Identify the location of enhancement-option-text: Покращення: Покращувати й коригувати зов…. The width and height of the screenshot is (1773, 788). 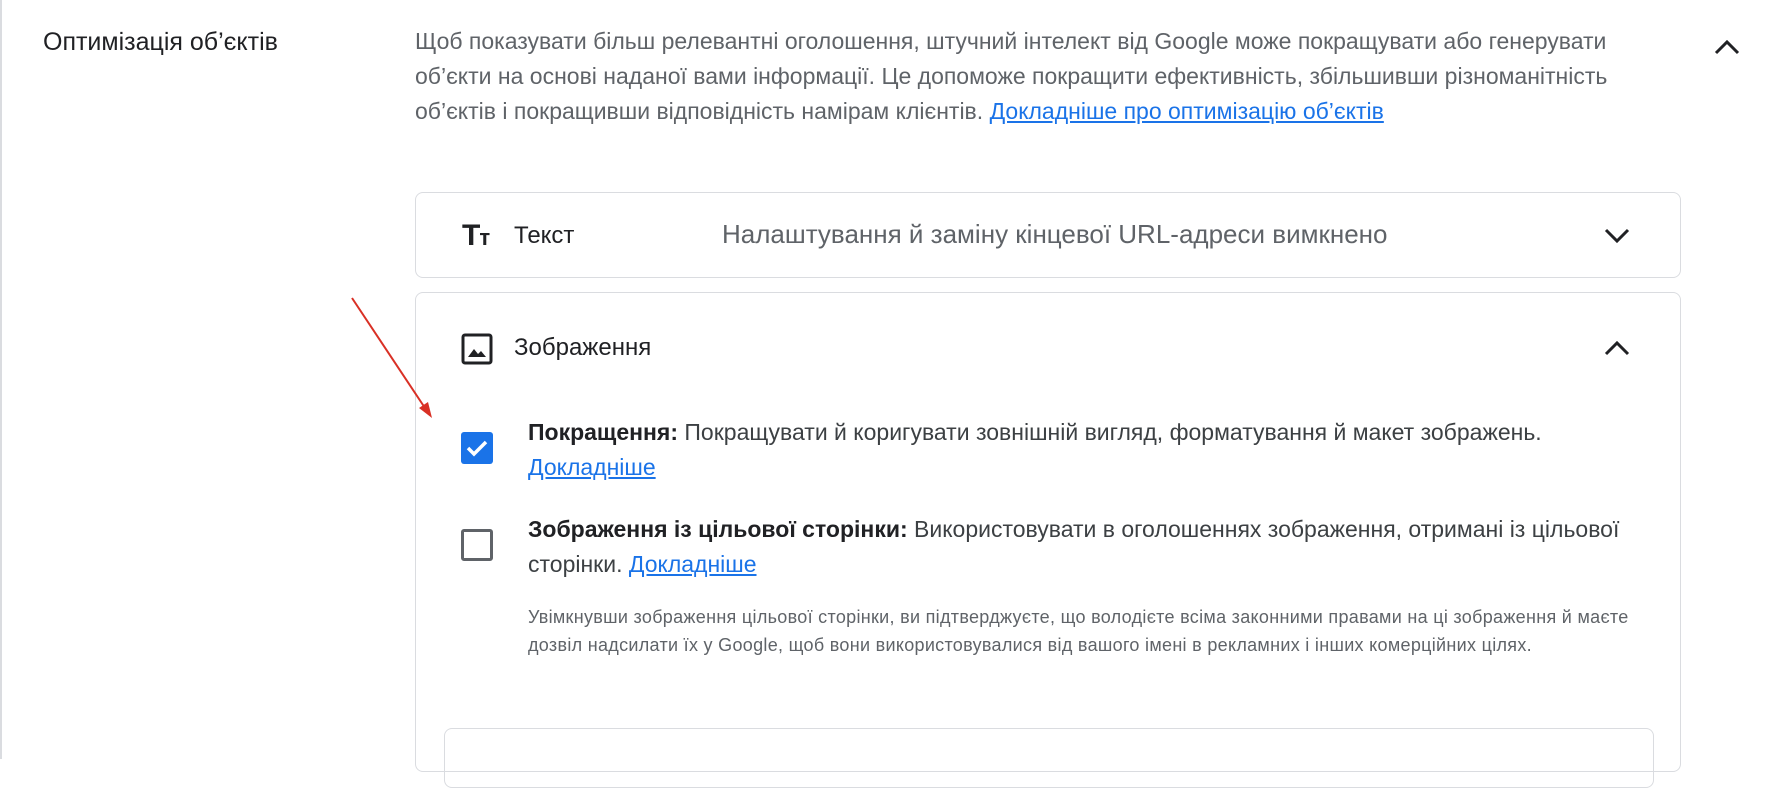
(1088, 450).